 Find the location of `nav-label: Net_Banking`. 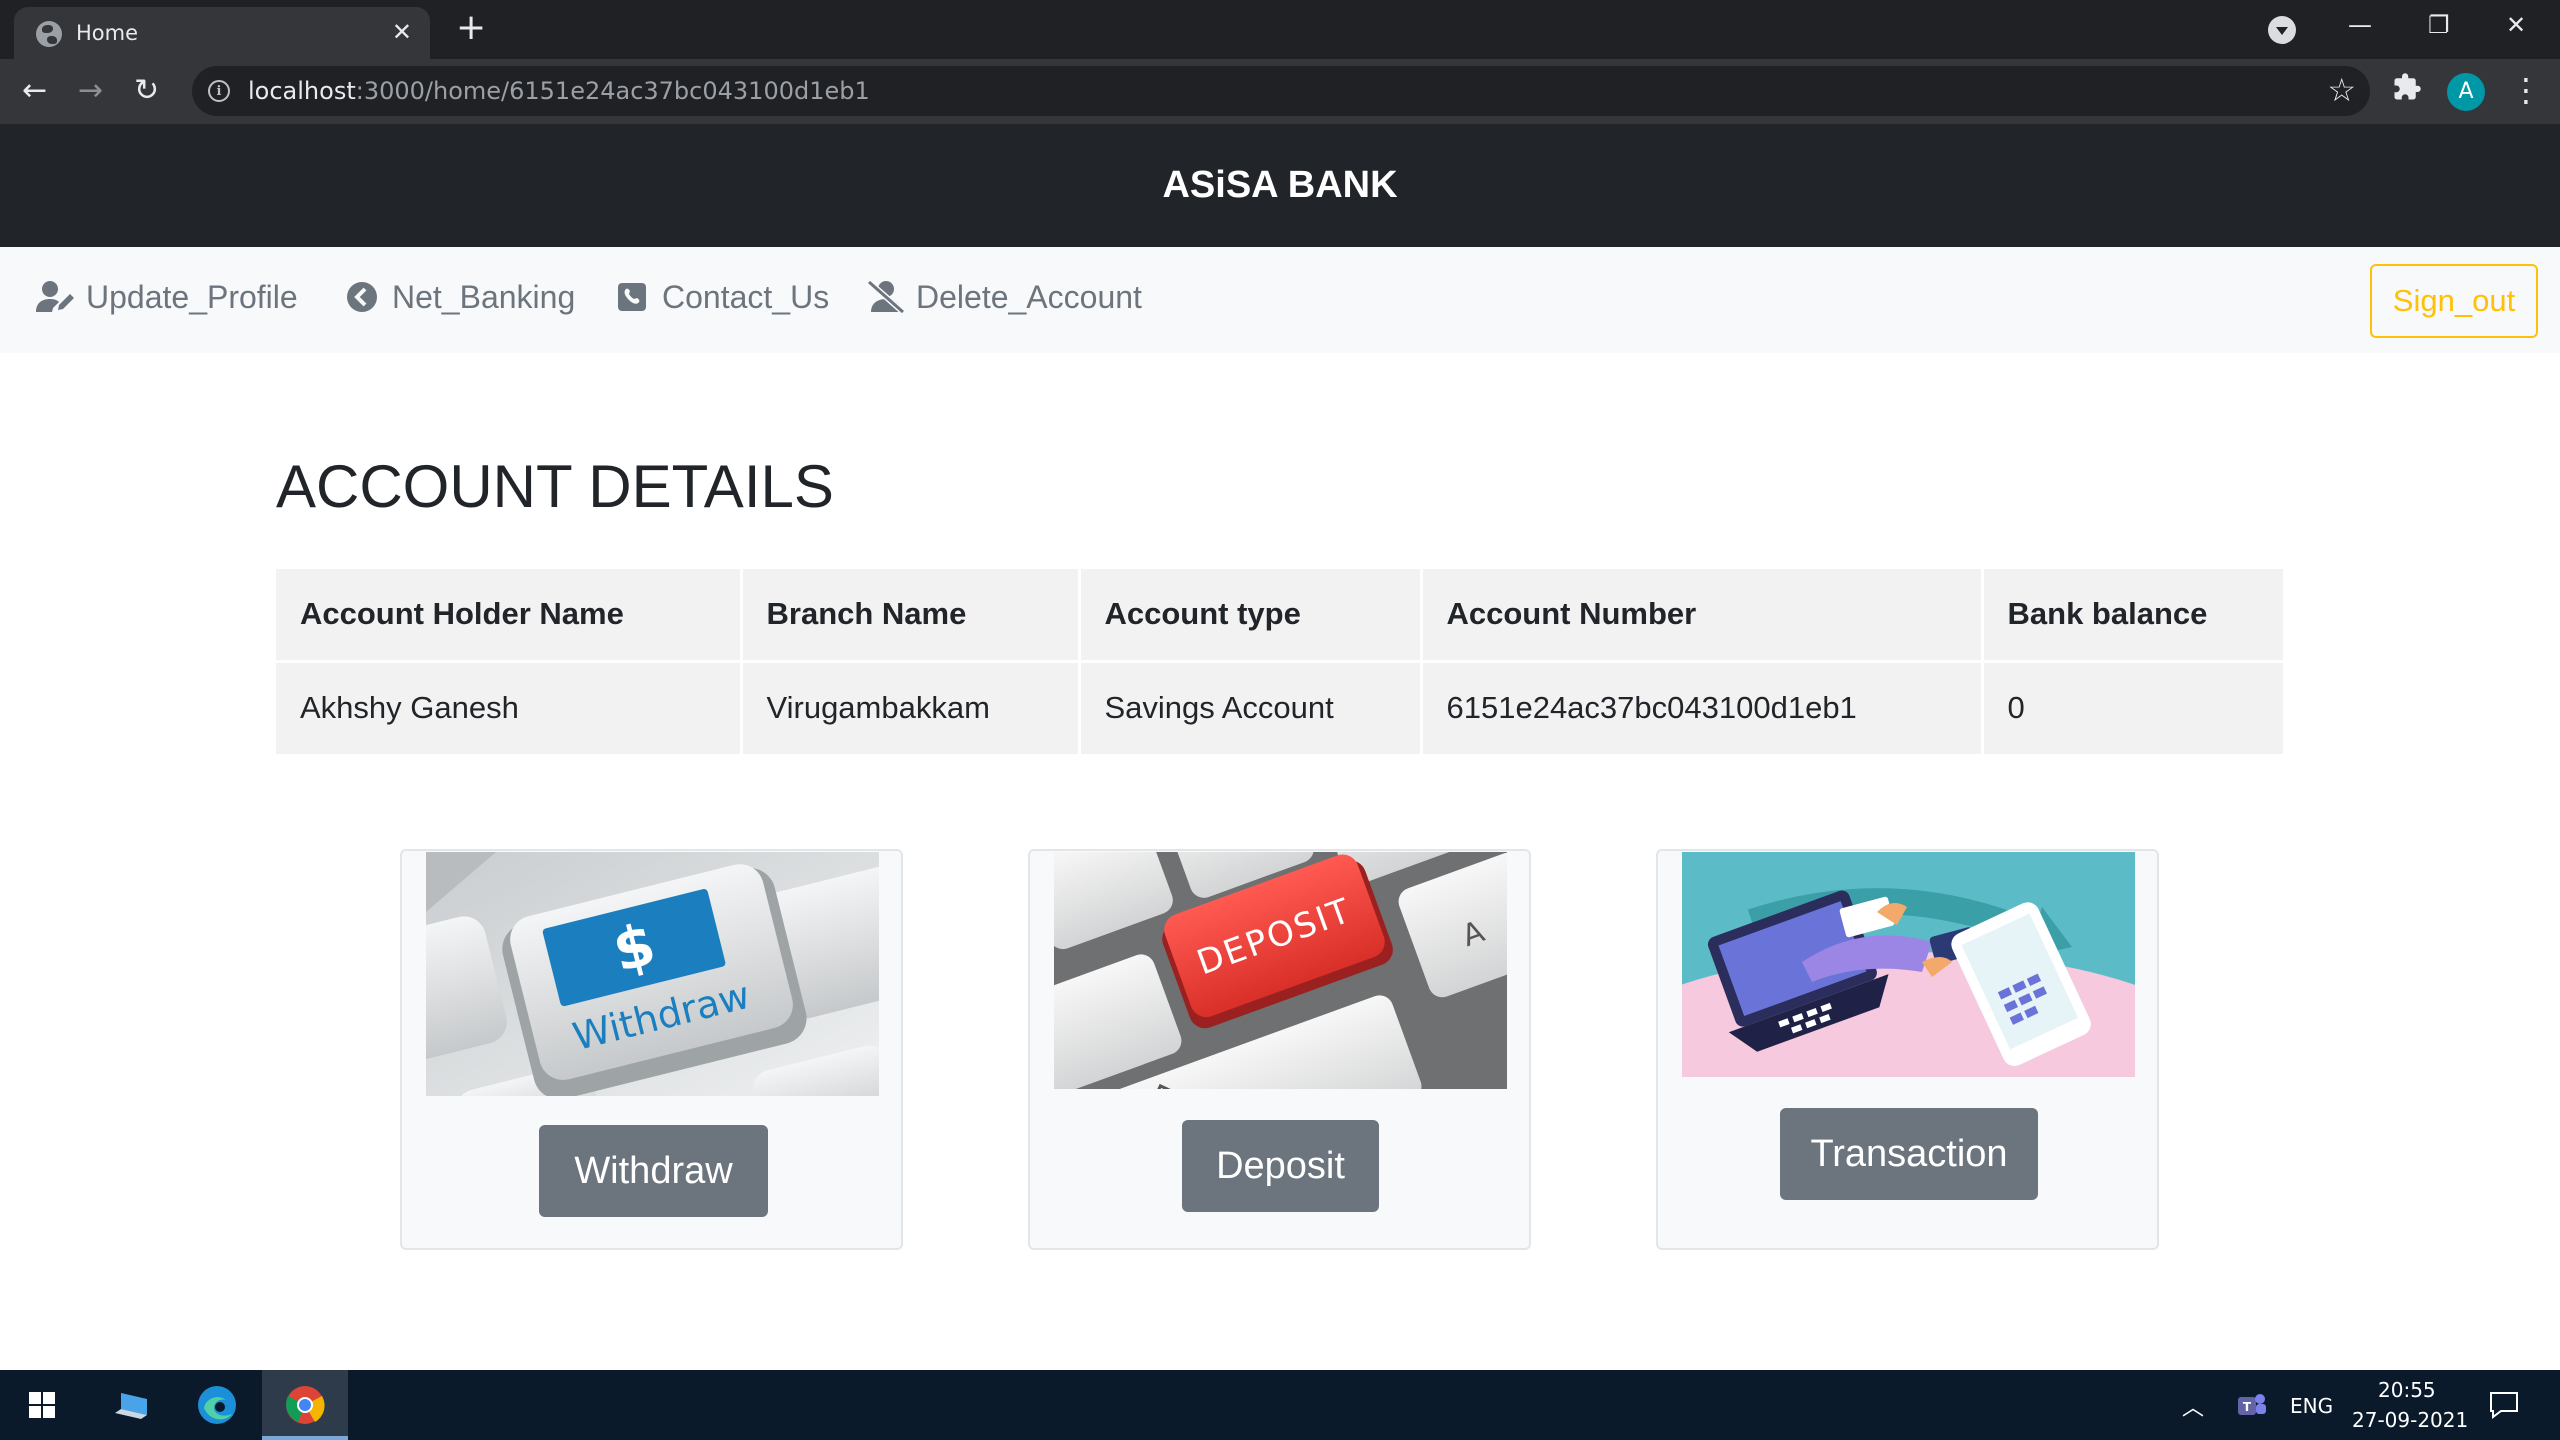

nav-label: Net_Banking is located at coordinates (484, 296).